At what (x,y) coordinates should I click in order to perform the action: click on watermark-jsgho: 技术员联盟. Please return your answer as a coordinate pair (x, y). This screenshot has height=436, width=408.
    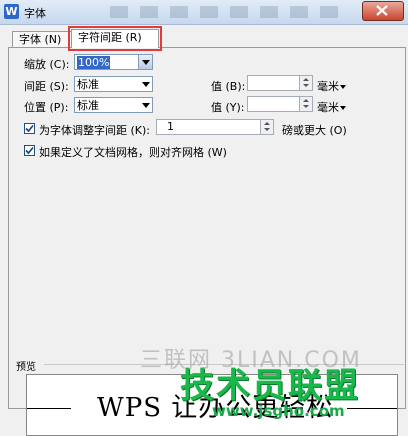
    Looking at the image, I should click on (270, 386).